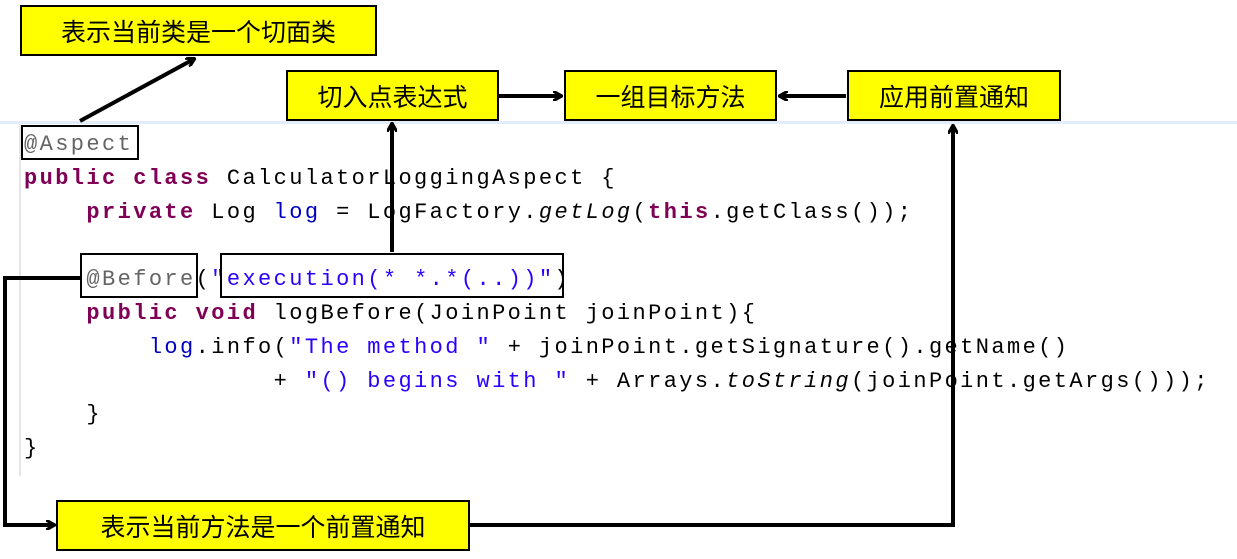 The height and width of the screenshot is (559, 1237). Describe the element at coordinates (670, 95) in the screenshot. I see `label-target-methods: 一组目标方法` at that location.